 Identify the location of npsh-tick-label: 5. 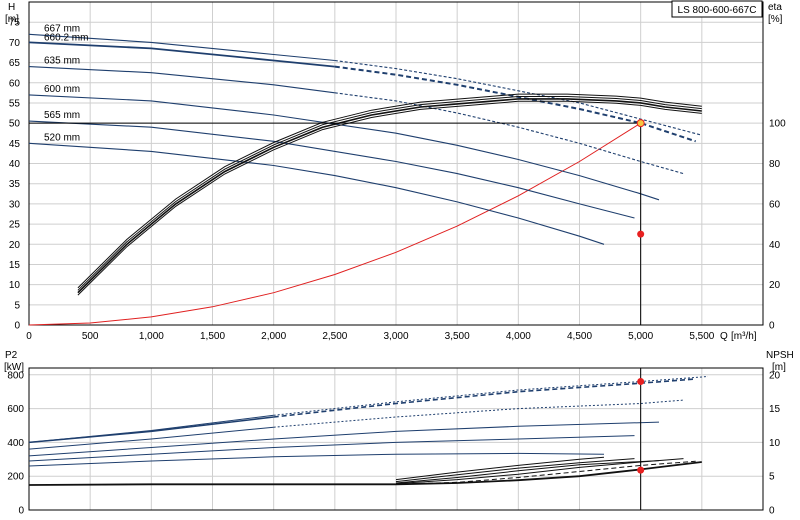
(772, 477).